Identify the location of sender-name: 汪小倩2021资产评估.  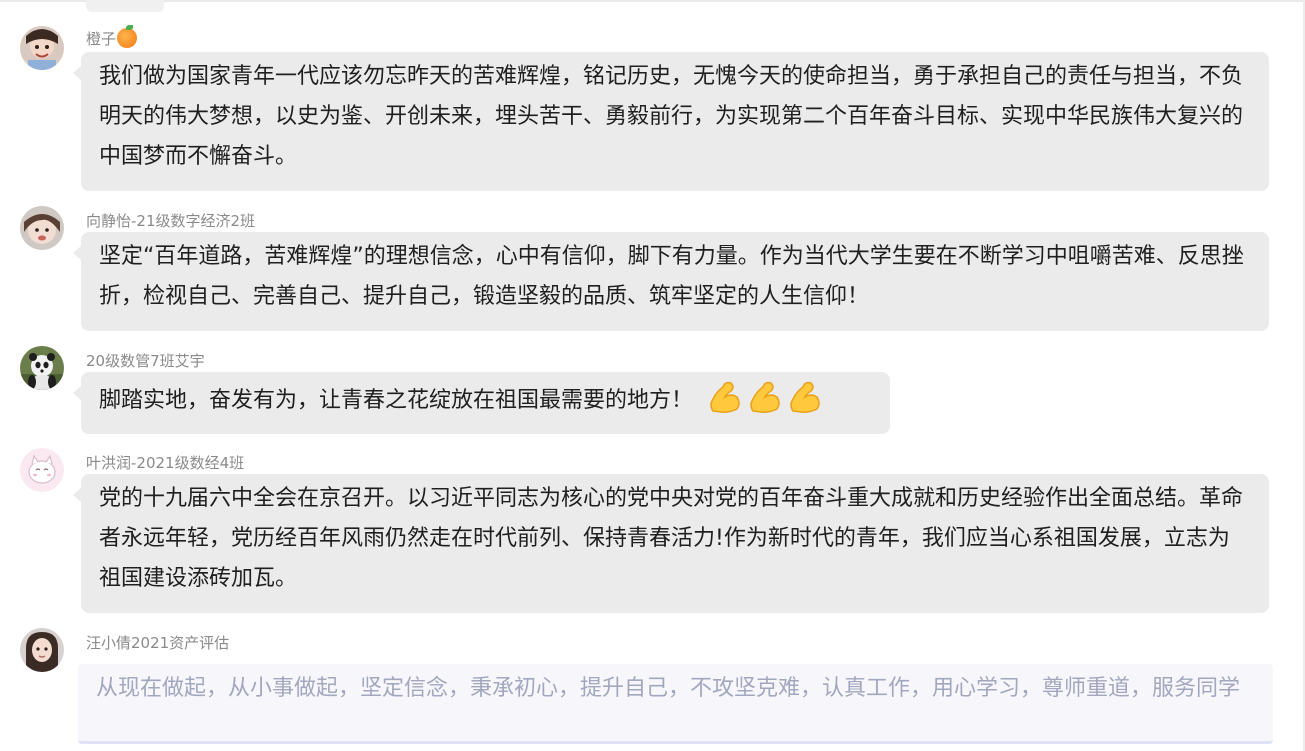
(157, 642).